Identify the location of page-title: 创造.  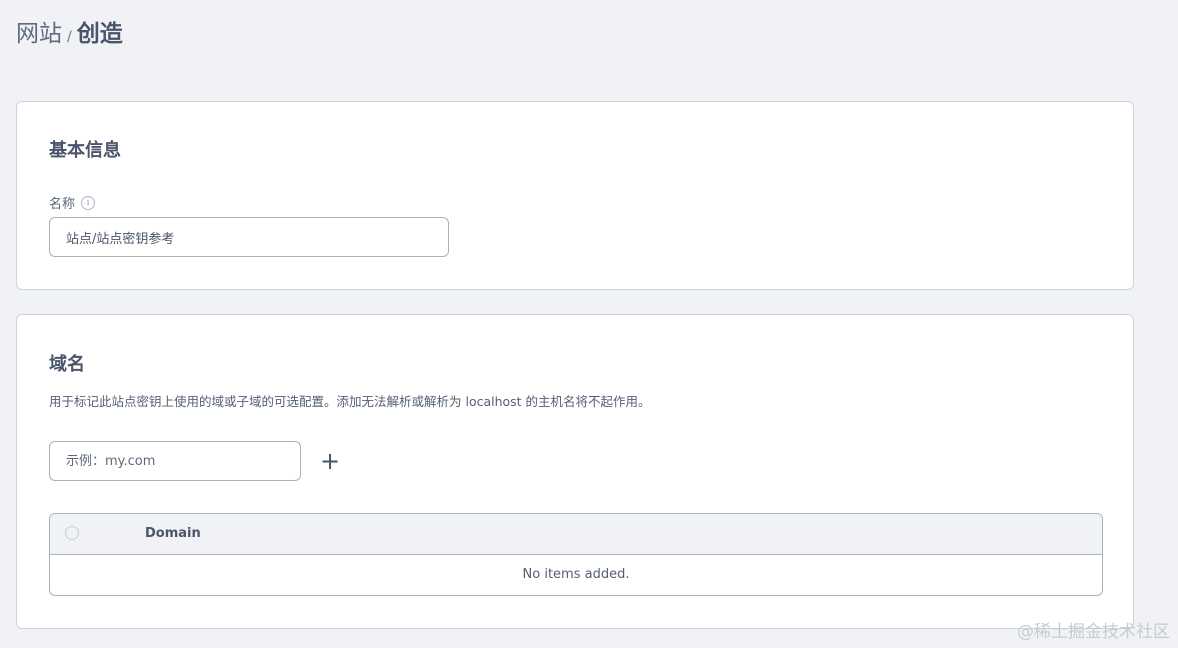
(99, 34).